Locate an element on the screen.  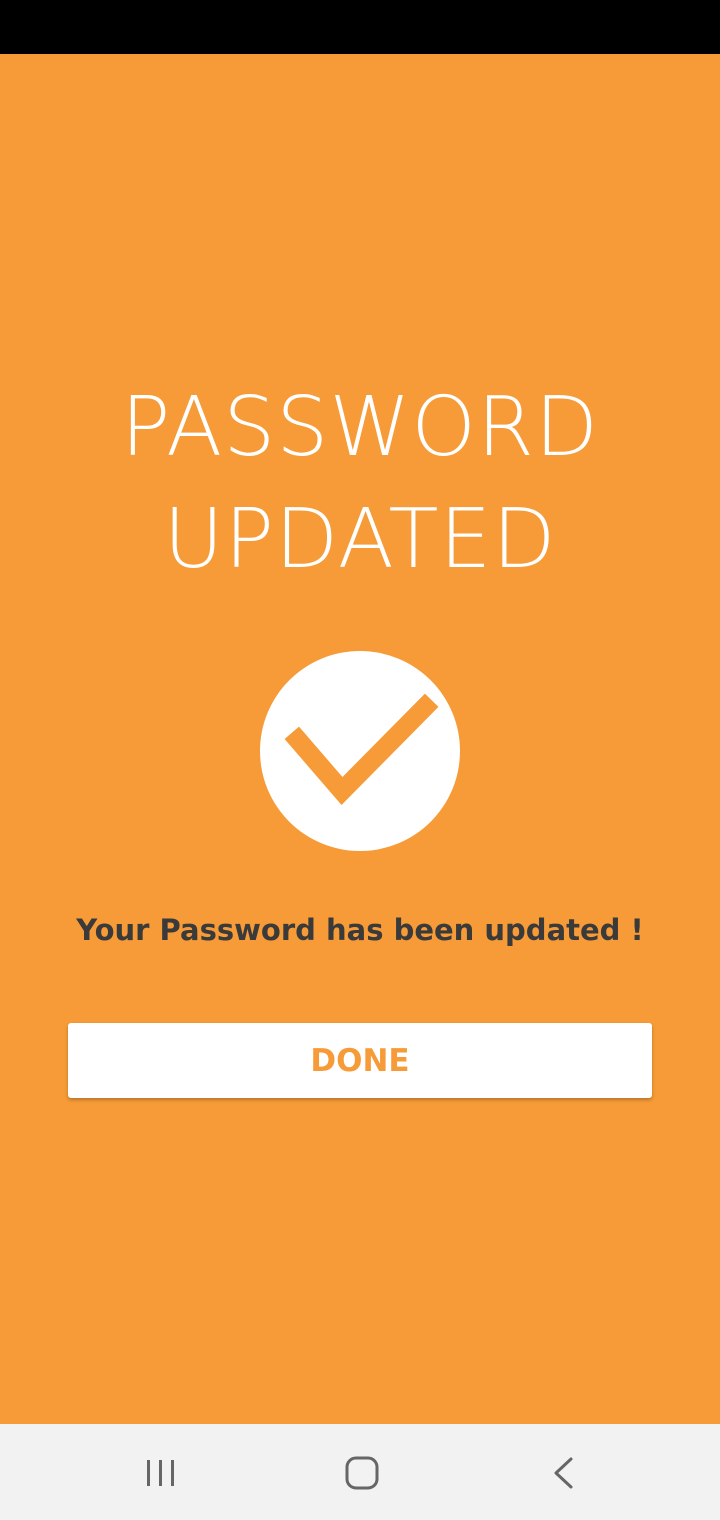
page-title-line2: UPDATED is located at coordinates (360, 539).